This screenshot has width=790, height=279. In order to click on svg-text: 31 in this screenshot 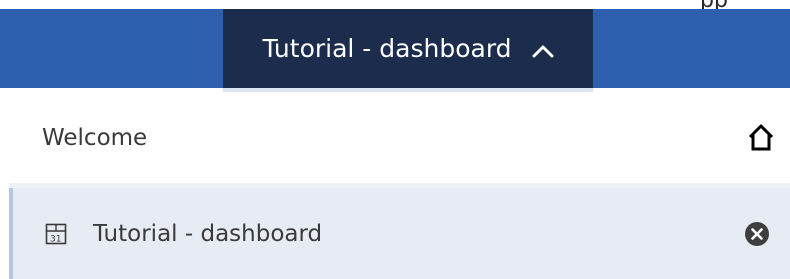, I will do `click(55, 239)`.